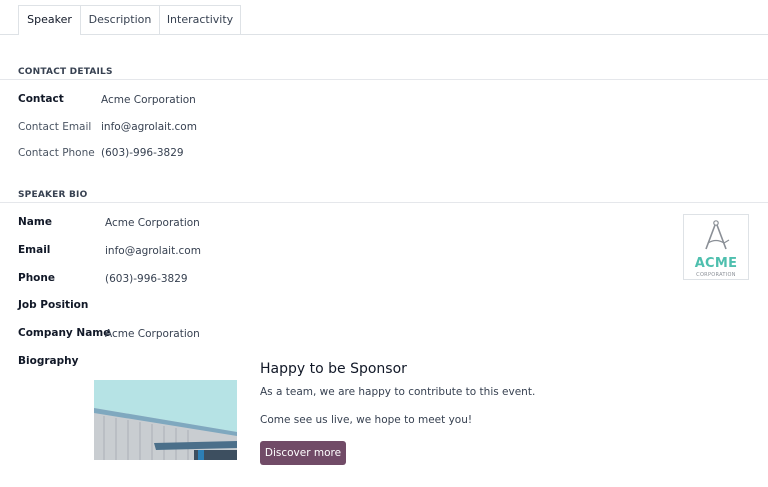  Describe the element at coordinates (153, 251) in the screenshot. I see `email-field: info@agrolait.com` at that location.